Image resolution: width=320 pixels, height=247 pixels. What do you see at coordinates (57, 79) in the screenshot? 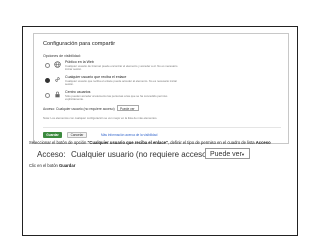
I see `link-icon` at bounding box center [57, 79].